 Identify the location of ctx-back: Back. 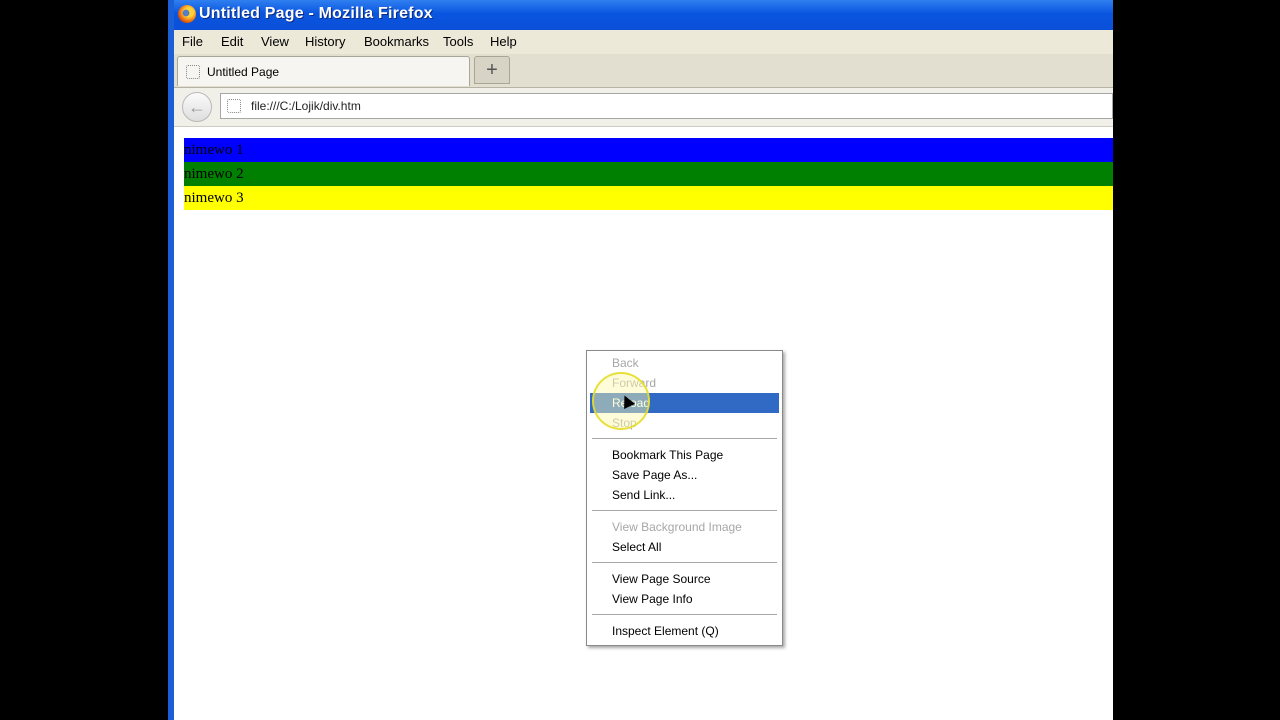
(684, 363).